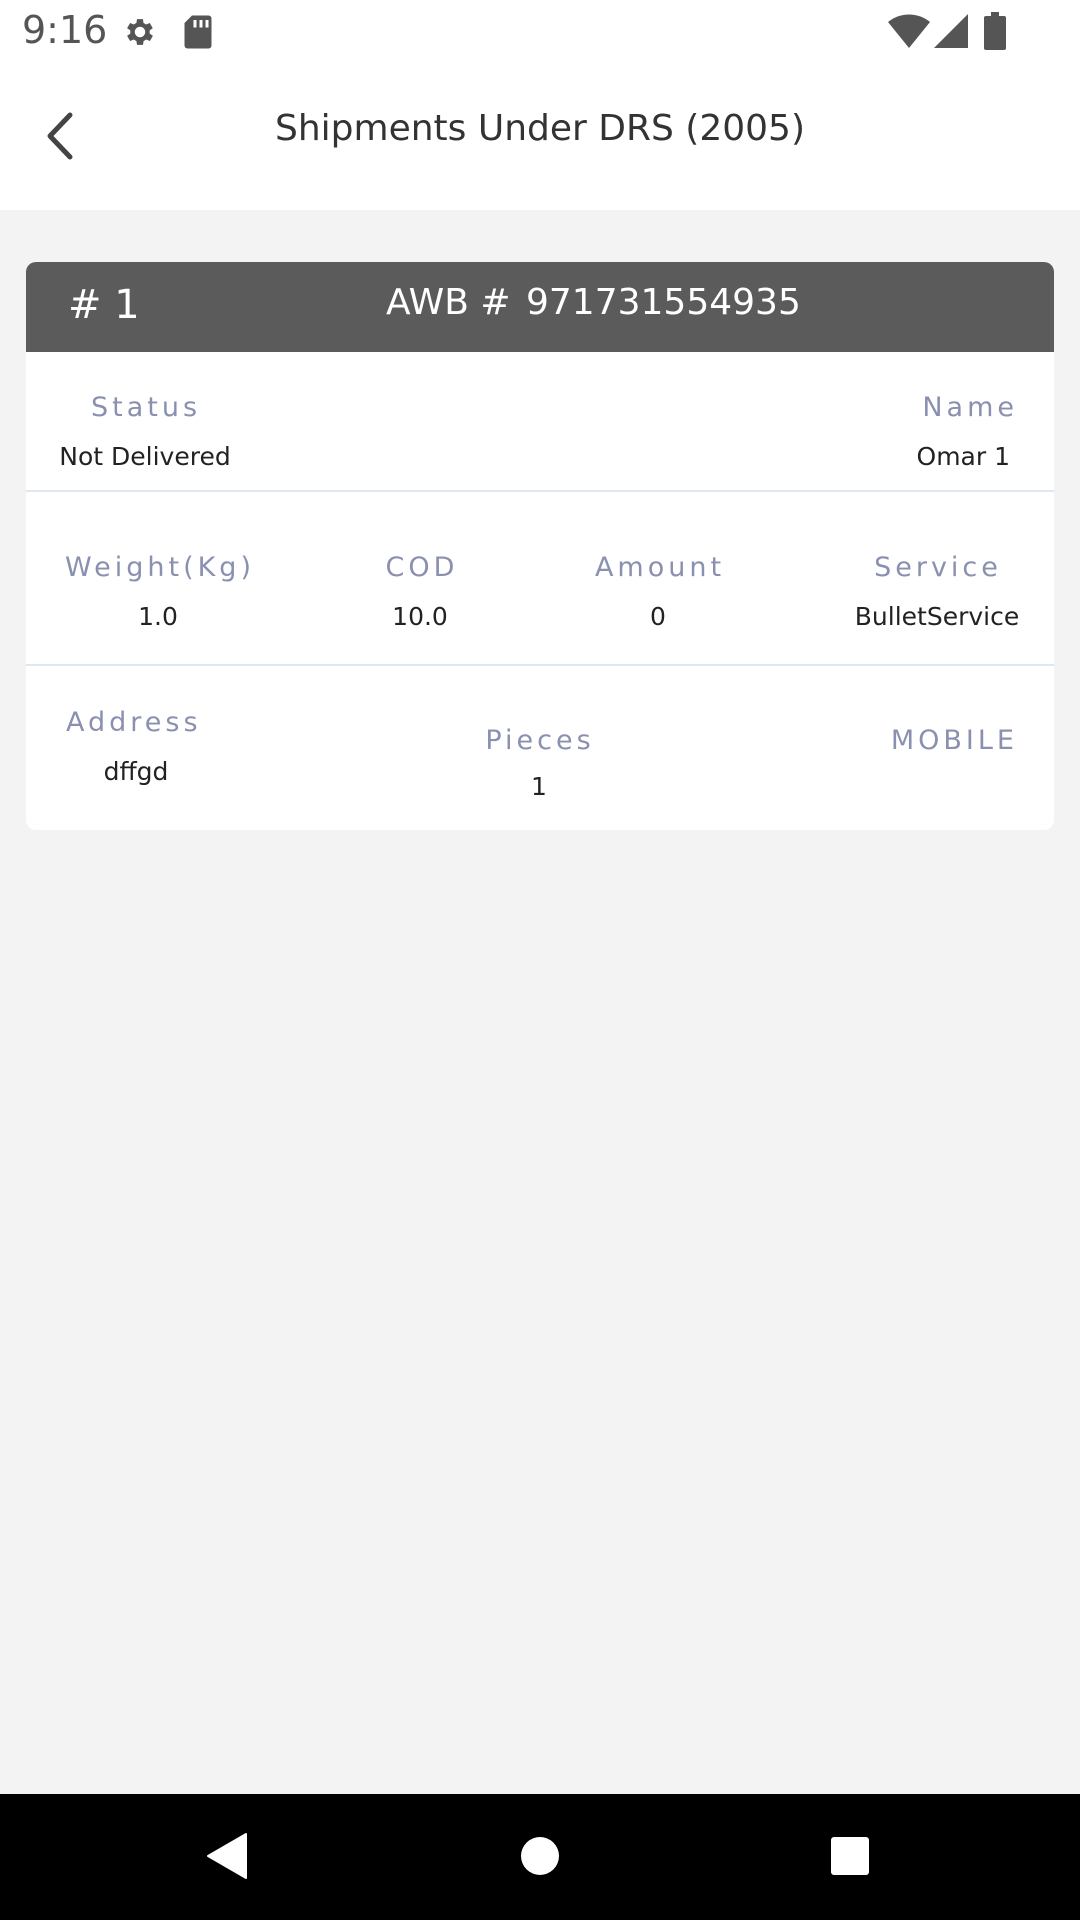  I want to click on gear-icon, so click(140, 34).